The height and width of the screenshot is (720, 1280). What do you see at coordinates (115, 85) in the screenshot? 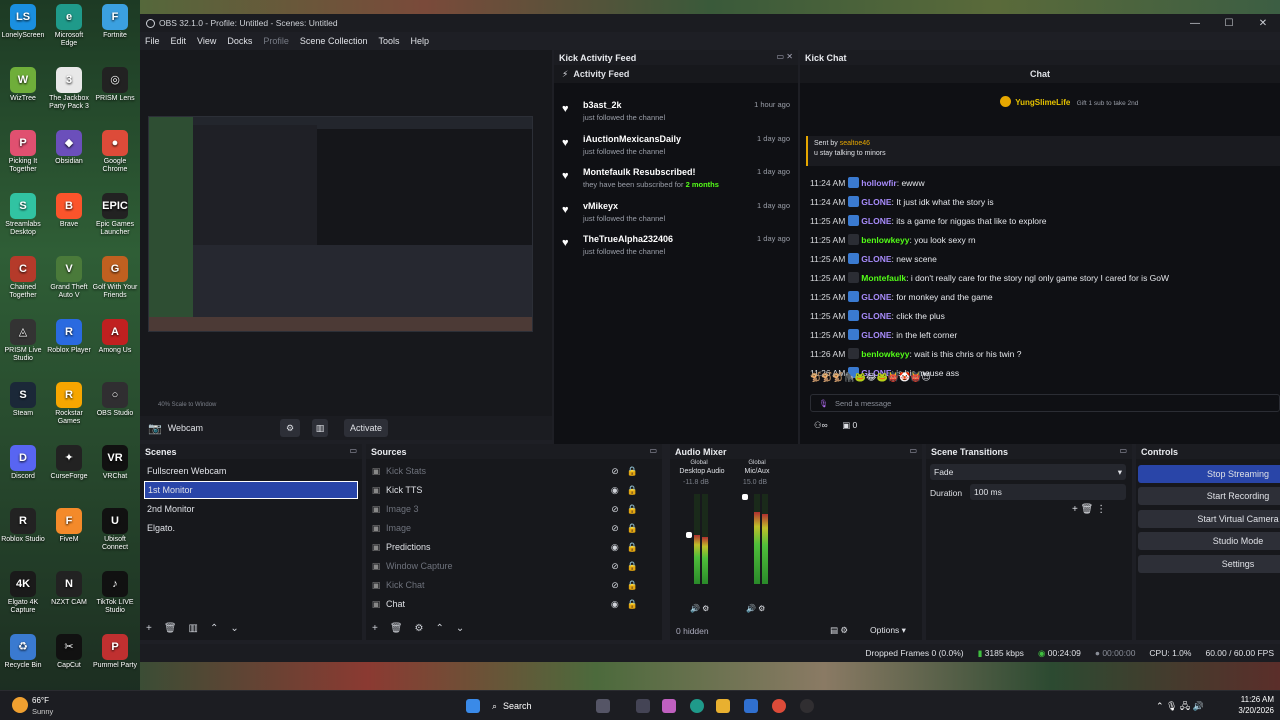
I see `desktop-icon: ◎ PRISM Lens` at bounding box center [115, 85].